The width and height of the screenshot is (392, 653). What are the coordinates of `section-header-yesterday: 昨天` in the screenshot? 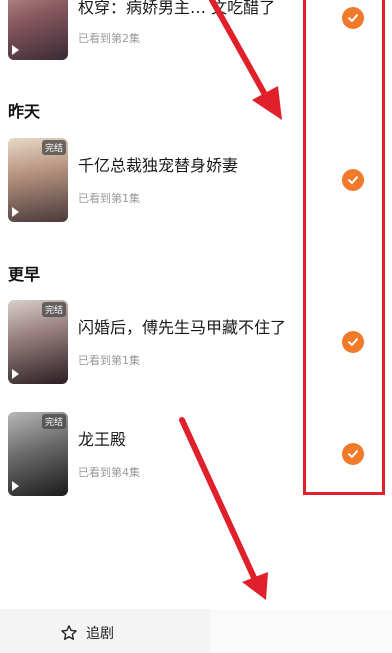 It's located at (24, 111).